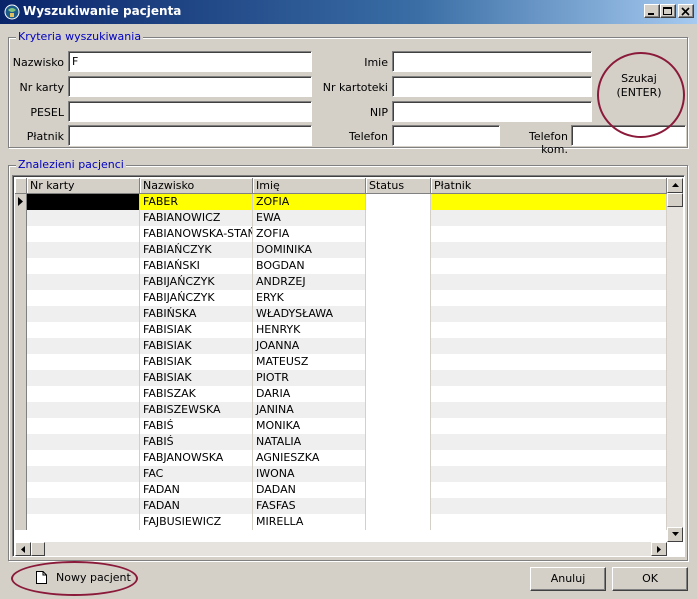  I want to click on cell-first-name: DOMINIKA, so click(309, 250).